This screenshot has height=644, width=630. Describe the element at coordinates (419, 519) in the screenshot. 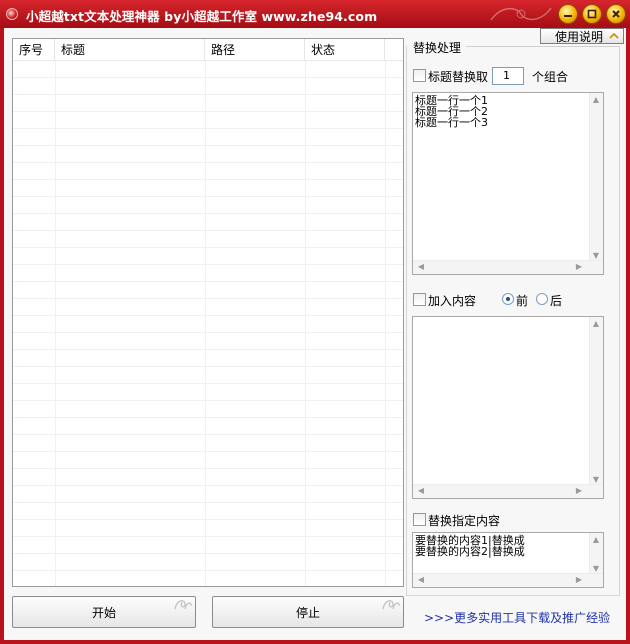

I see `replace-specified-checkbox` at that location.